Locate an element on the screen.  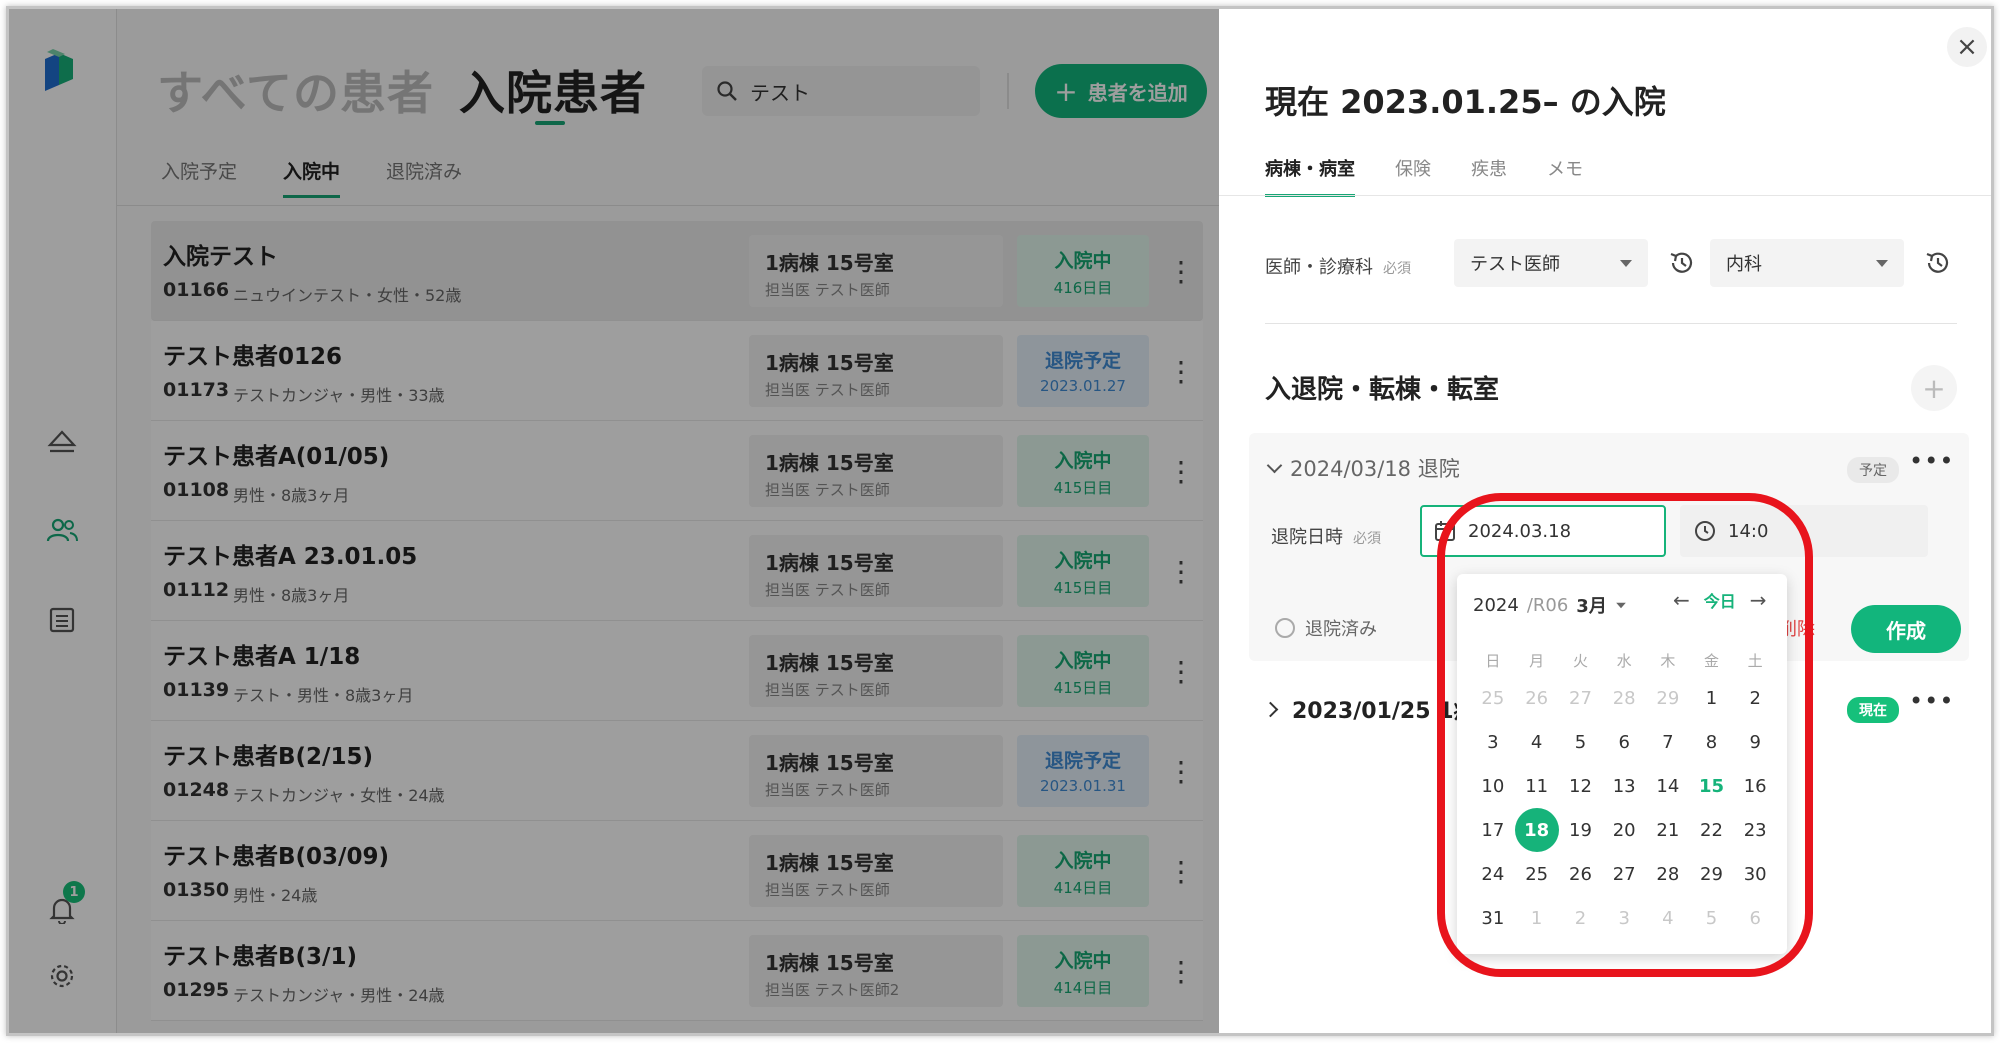
tab-insurance: 保険 is located at coordinates (1413, 176).